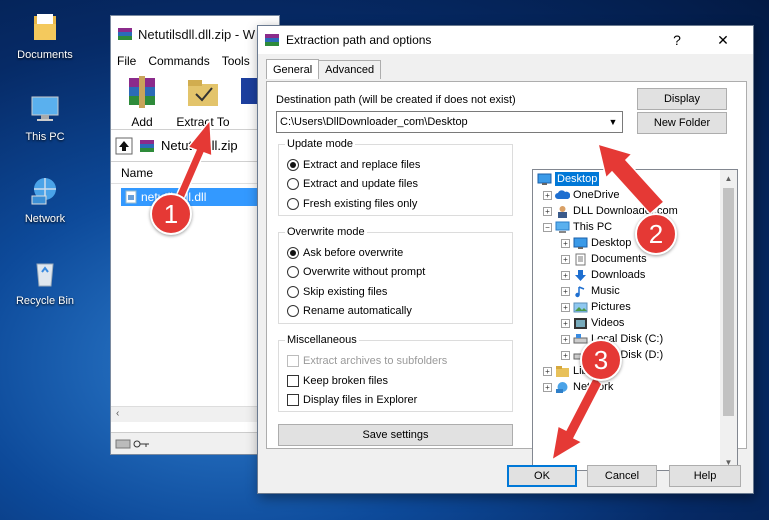  I want to click on collapse-icon: −, so click(547, 227).